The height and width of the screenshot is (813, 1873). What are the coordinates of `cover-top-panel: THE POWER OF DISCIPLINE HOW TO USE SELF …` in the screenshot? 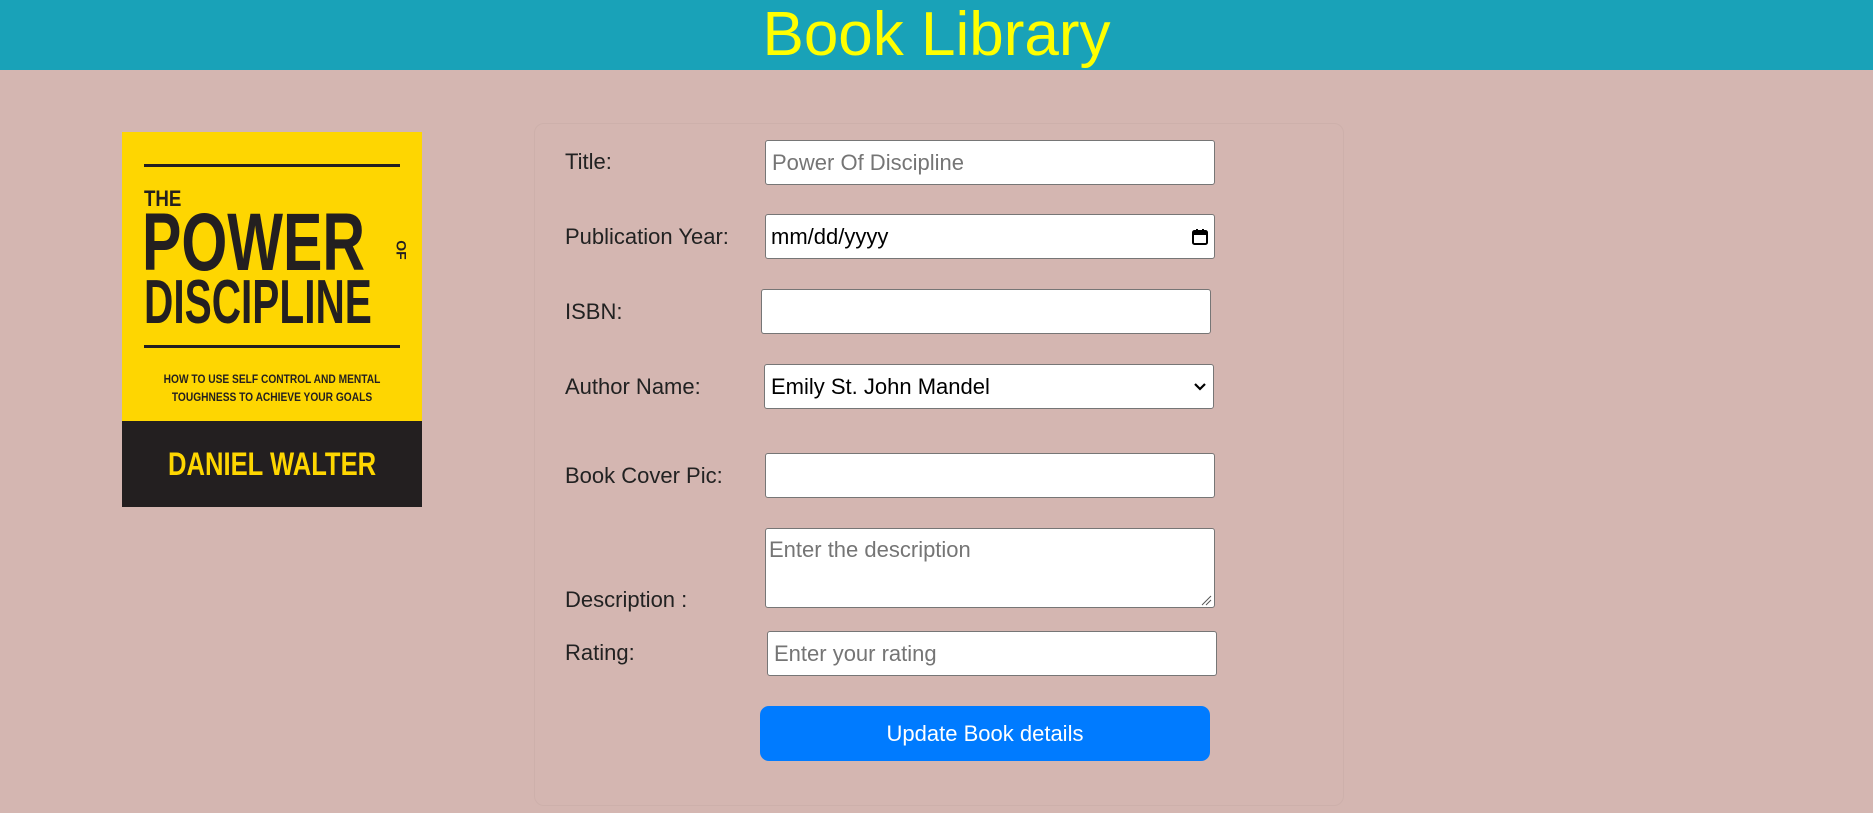 It's located at (272, 276).